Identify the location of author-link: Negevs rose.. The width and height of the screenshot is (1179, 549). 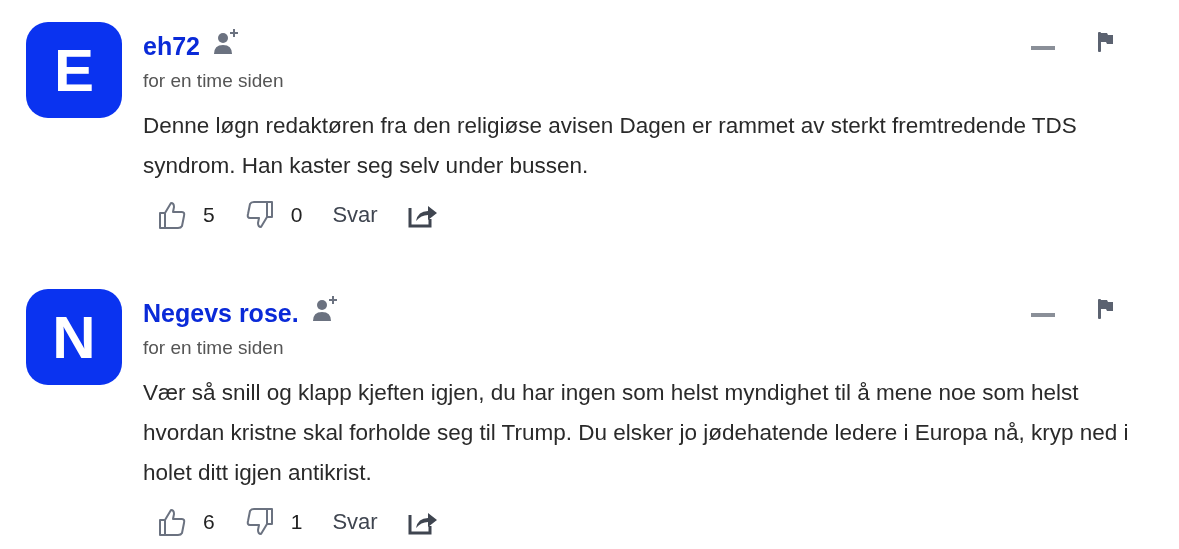
(221, 313).